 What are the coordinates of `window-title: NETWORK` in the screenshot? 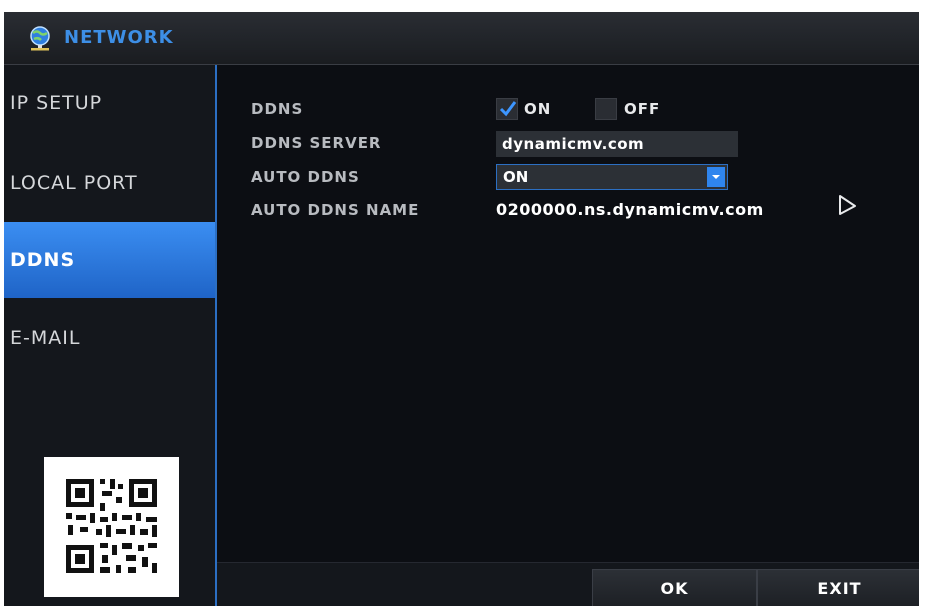 It's located at (119, 37).